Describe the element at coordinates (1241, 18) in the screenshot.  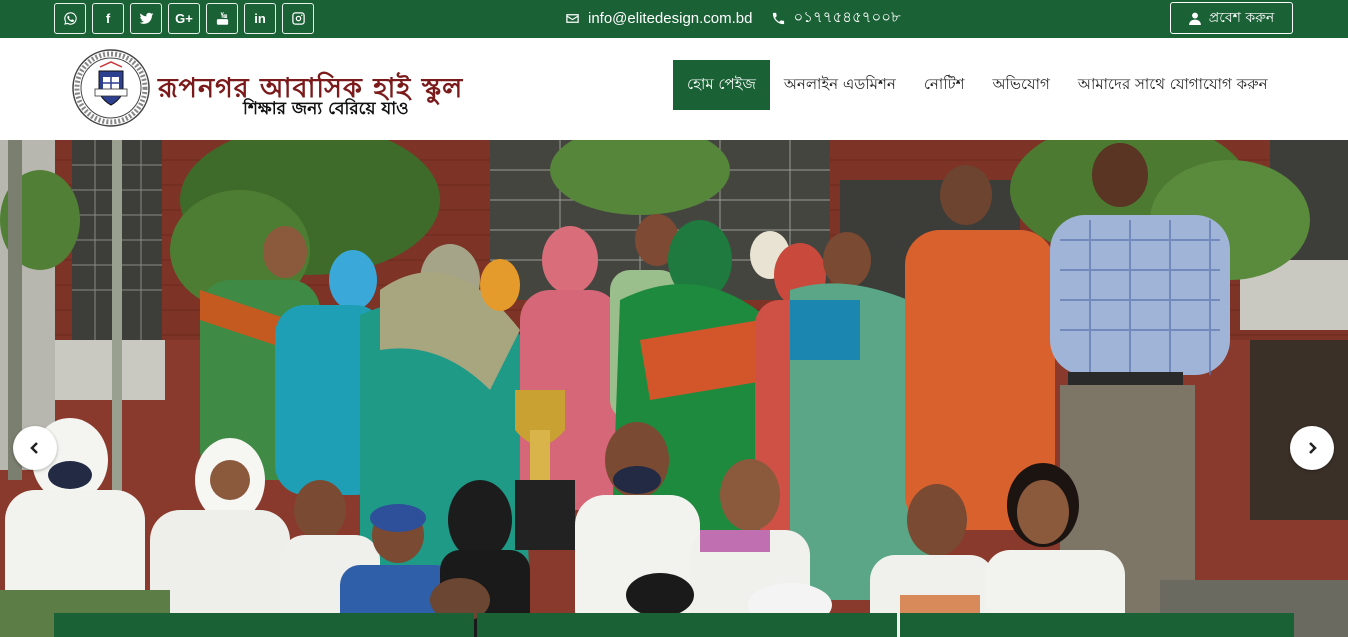
I see `login-label: প্রবেশ করুন` at that location.